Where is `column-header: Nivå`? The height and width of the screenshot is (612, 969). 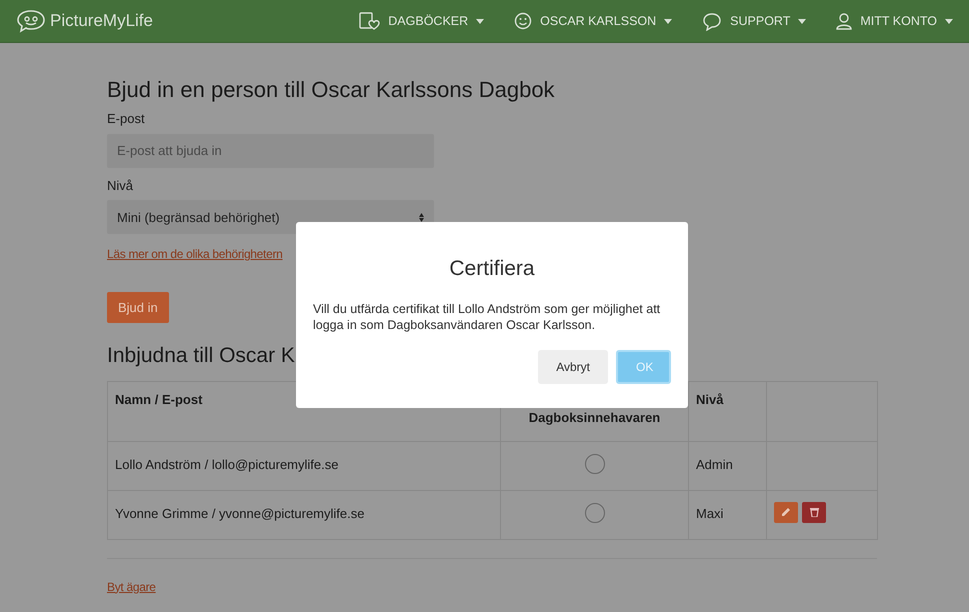
column-header: Nivå is located at coordinates (727, 411).